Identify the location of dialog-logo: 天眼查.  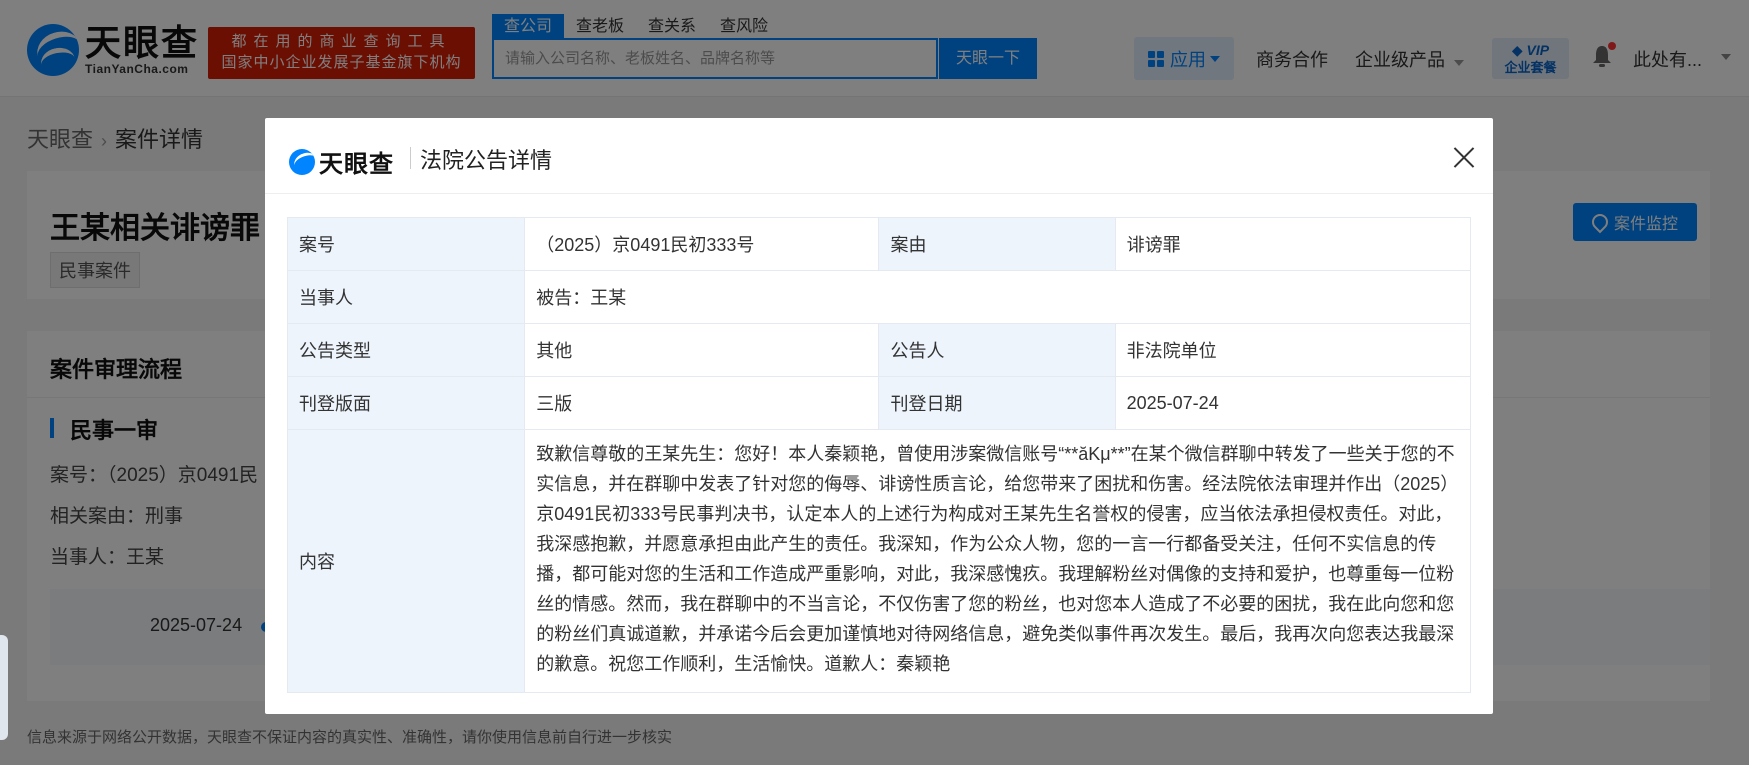
(341, 161).